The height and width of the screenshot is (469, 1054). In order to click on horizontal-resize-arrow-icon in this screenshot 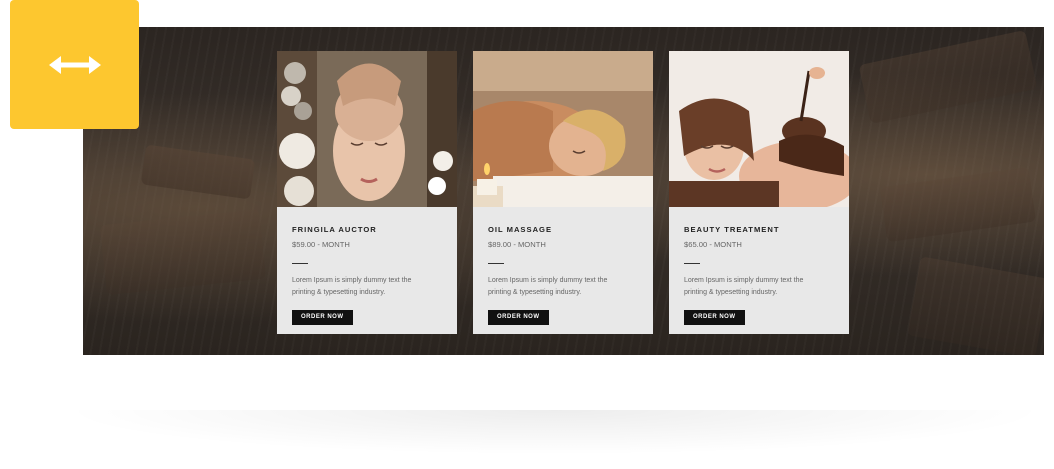, I will do `click(74, 64)`.